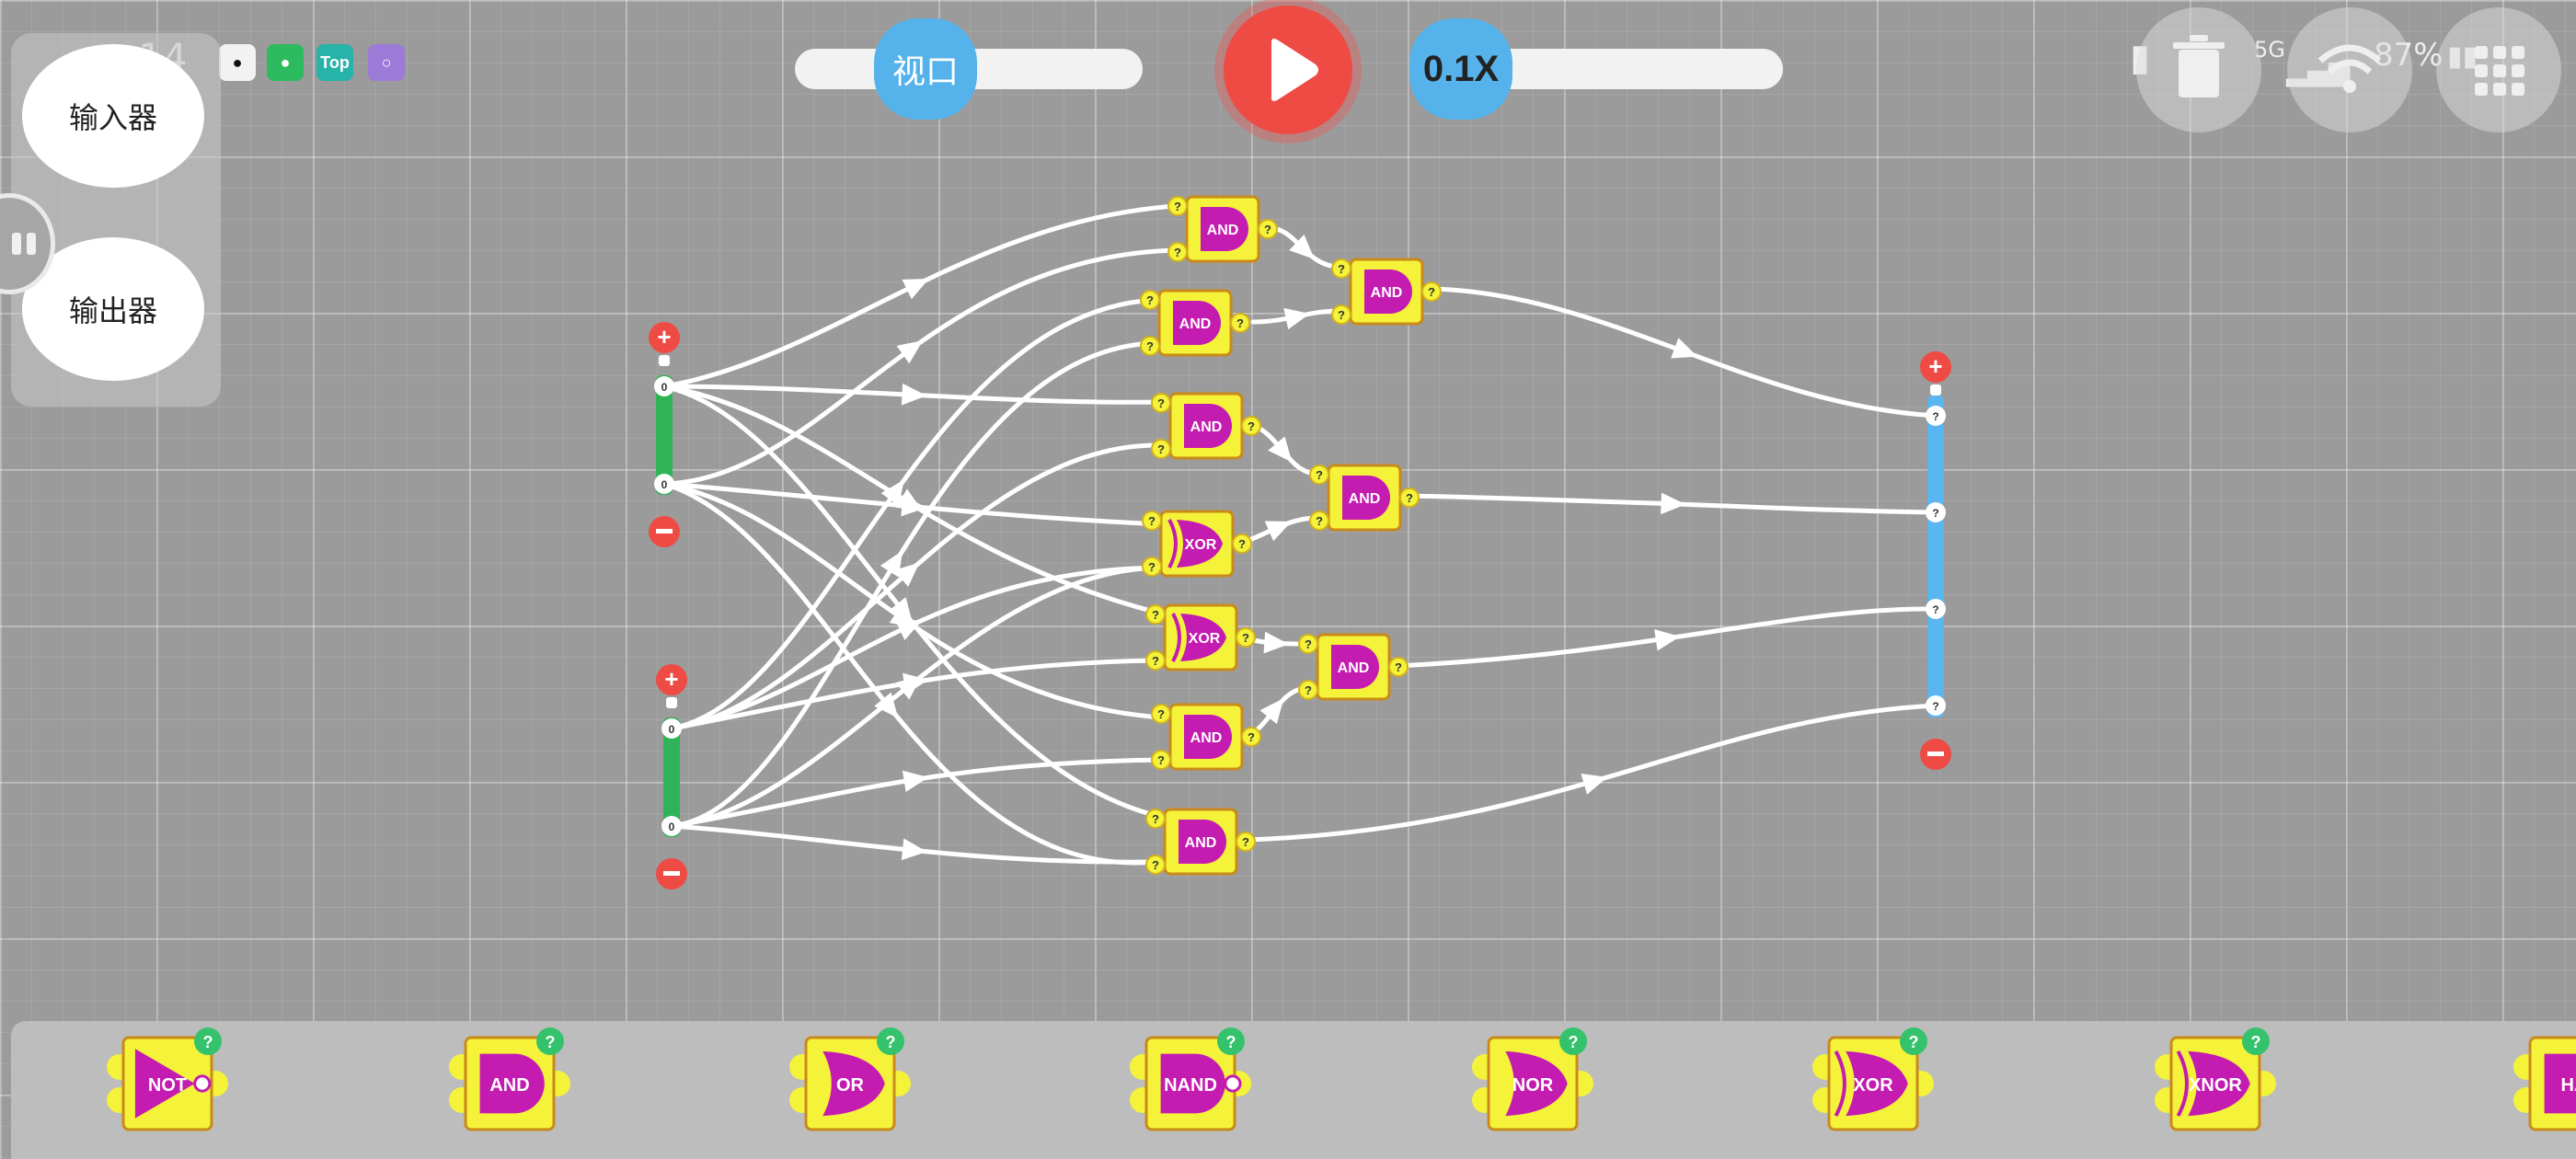 This screenshot has height=1159, width=2576. What do you see at coordinates (925, 69) in the screenshot?
I see `viewport-button: 视口` at bounding box center [925, 69].